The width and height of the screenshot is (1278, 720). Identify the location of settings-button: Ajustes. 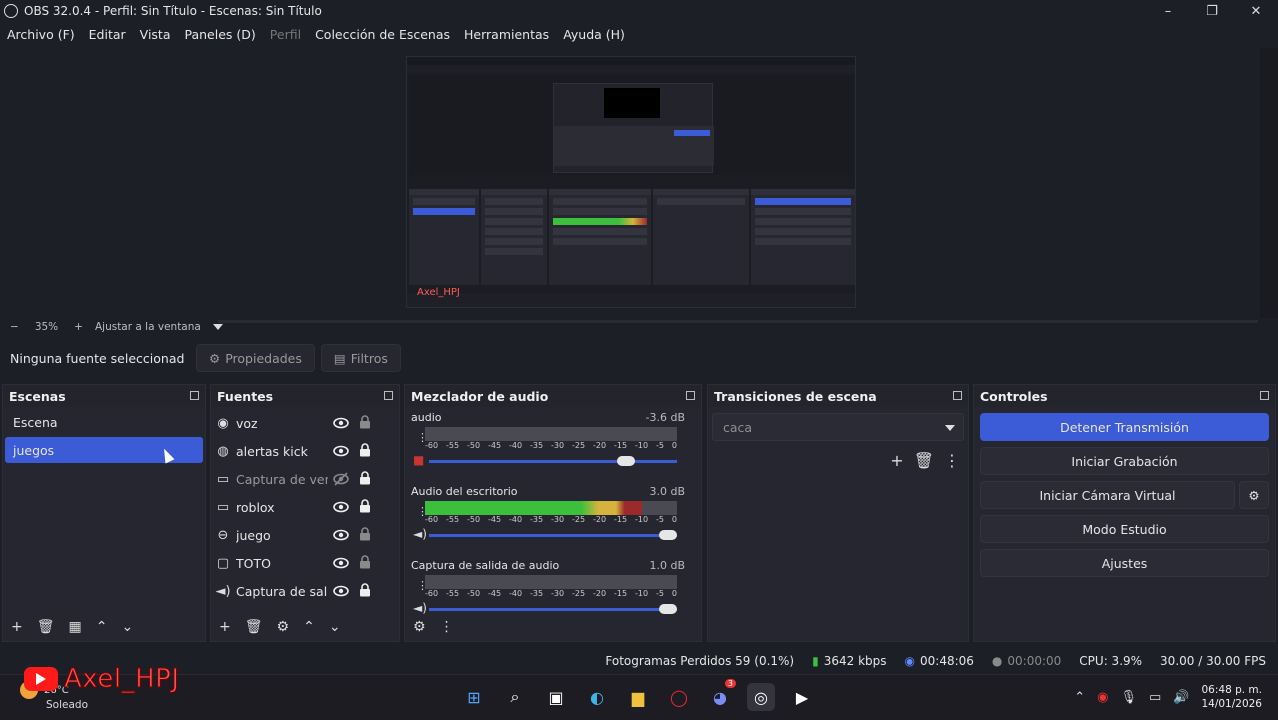
(1124, 563).